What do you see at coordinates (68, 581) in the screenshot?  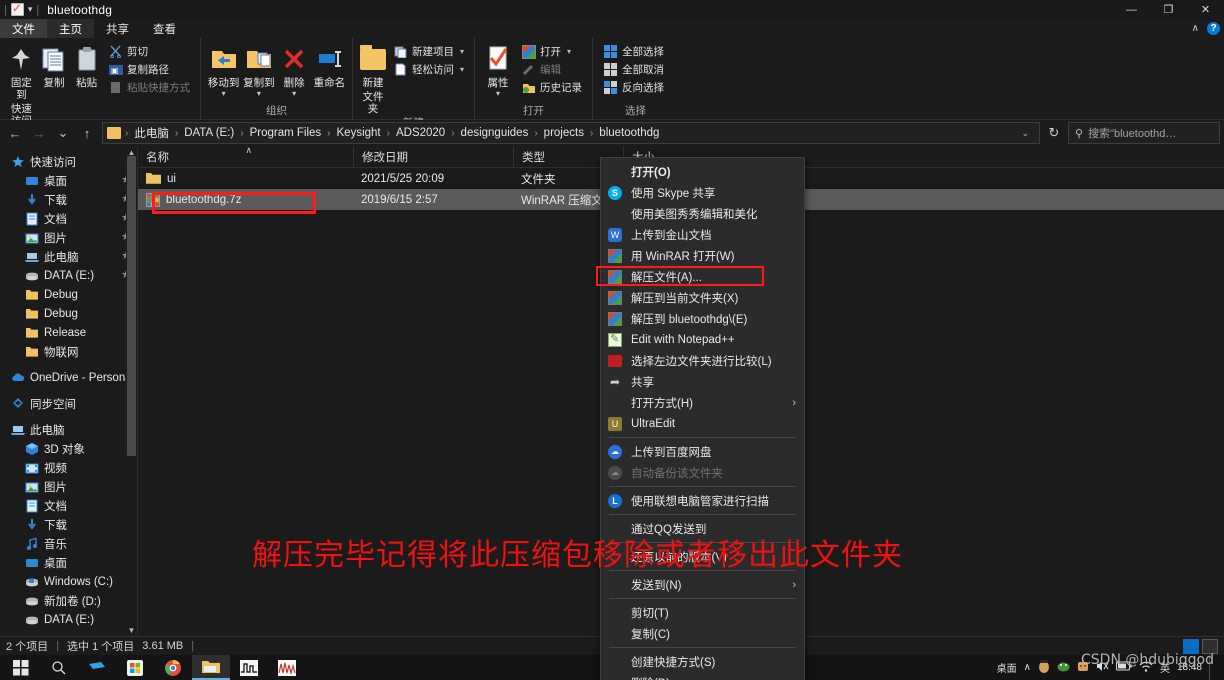 I see `sidebar-item-21: Windows (C:)` at bounding box center [68, 581].